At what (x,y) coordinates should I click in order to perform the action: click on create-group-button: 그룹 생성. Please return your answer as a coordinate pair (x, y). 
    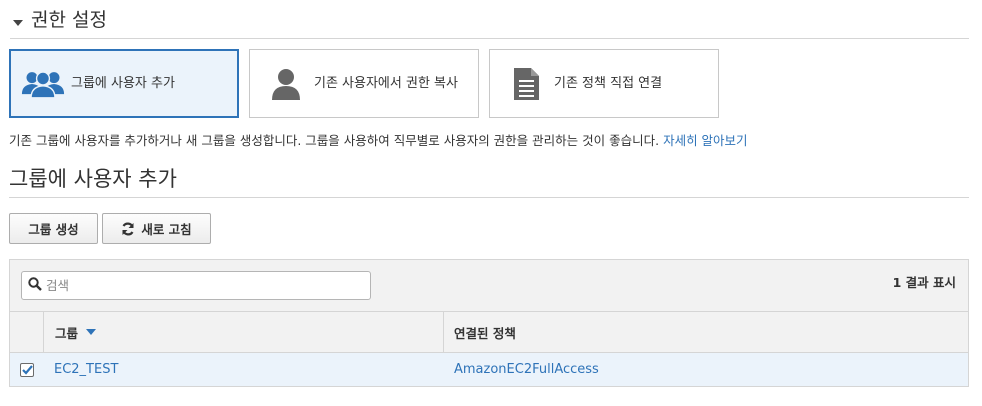
    Looking at the image, I should click on (53, 228).